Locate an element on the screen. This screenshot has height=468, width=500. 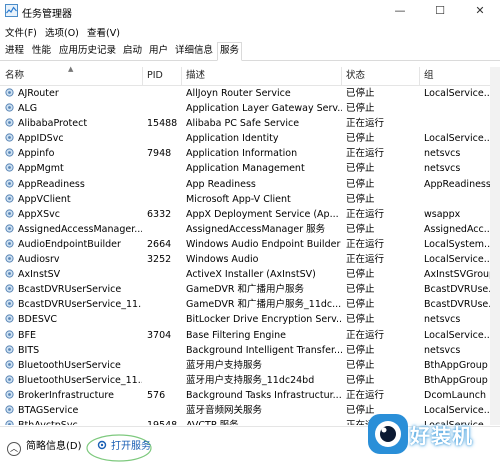
cell-desc: AllJoyn Router Service is located at coordinates (238, 93).